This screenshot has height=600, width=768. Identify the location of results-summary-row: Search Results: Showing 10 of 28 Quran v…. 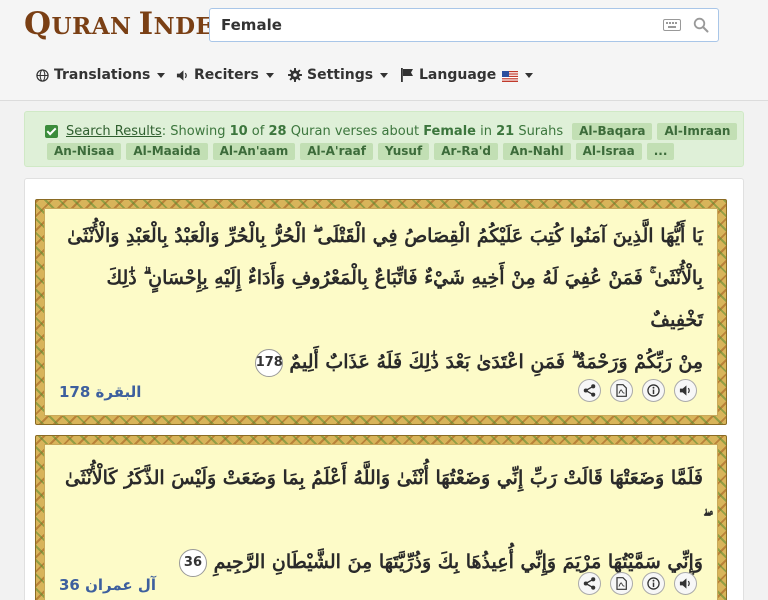
(393, 131).